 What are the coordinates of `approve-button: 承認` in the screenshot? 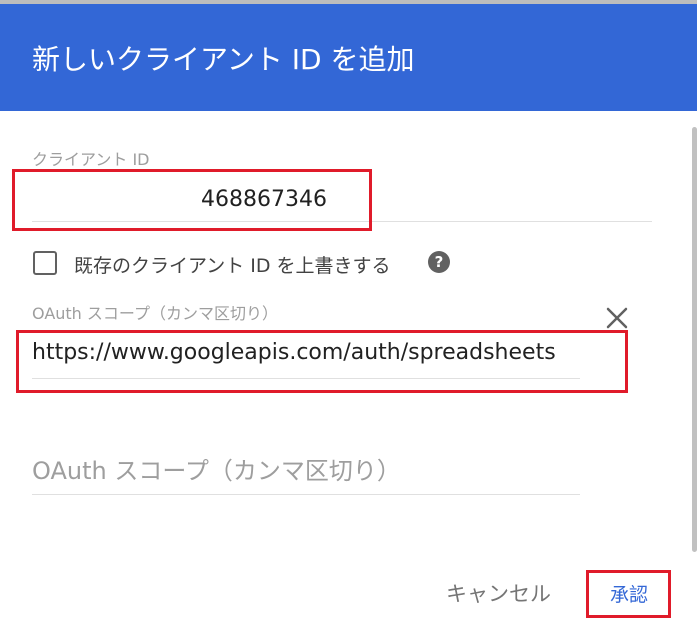 It's located at (629, 593).